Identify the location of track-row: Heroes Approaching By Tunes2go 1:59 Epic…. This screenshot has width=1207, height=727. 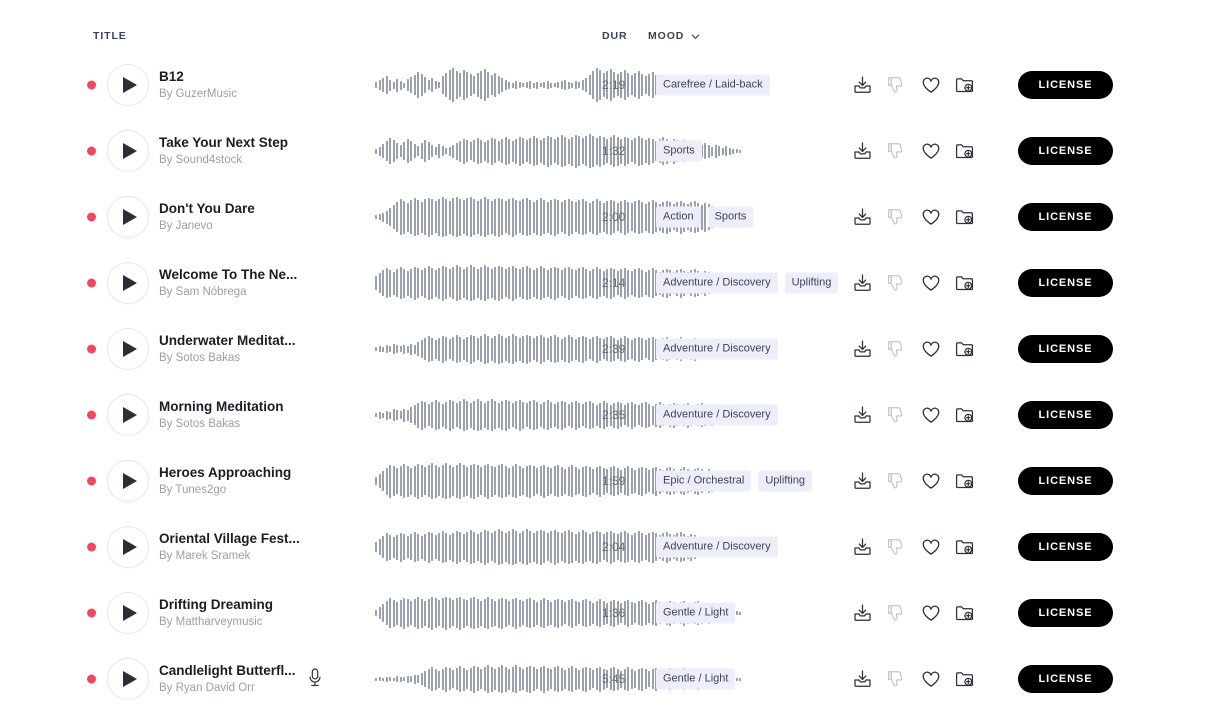
(603, 481).